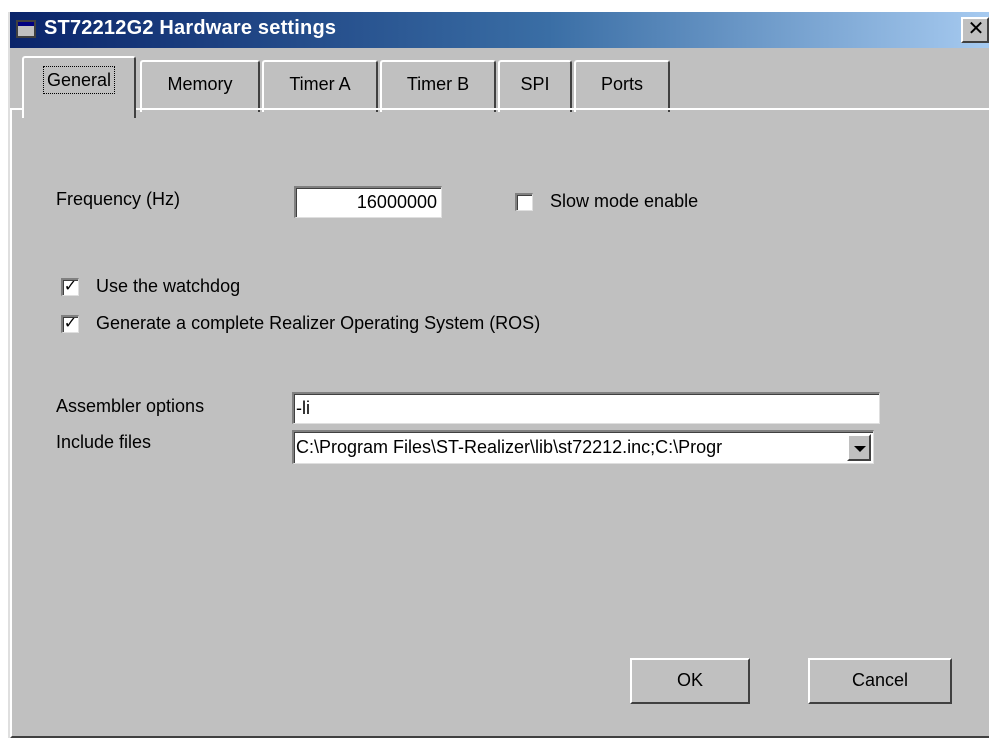 Image resolution: width=989 pixels, height=738 pixels. I want to click on tab-timer-a-label: Timer A, so click(320, 84).